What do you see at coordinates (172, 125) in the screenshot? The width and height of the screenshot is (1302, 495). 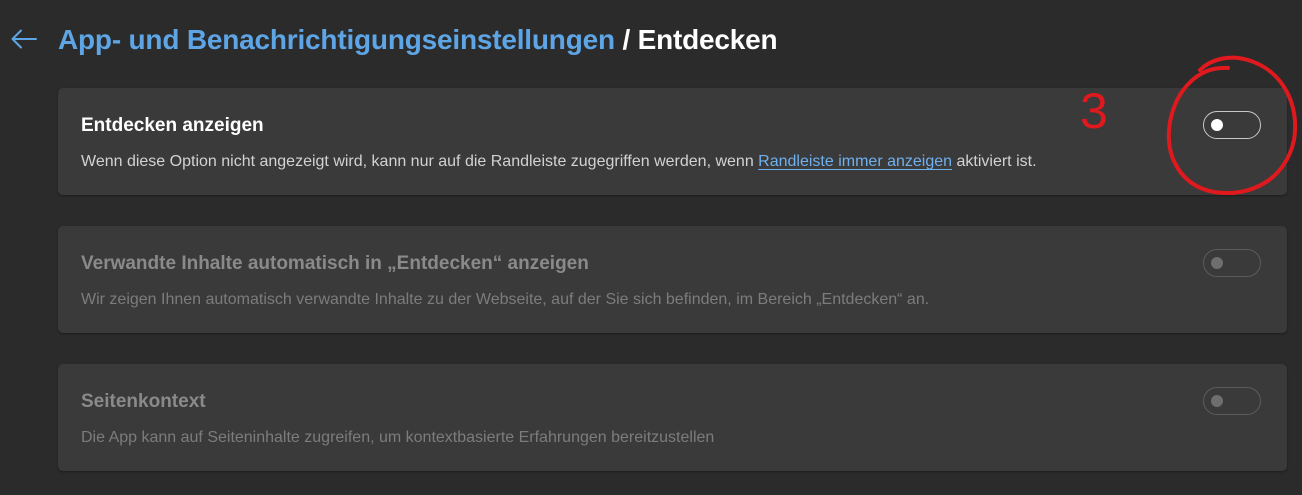 I see `setting-title: Entdecken anzeigen` at bounding box center [172, 125].